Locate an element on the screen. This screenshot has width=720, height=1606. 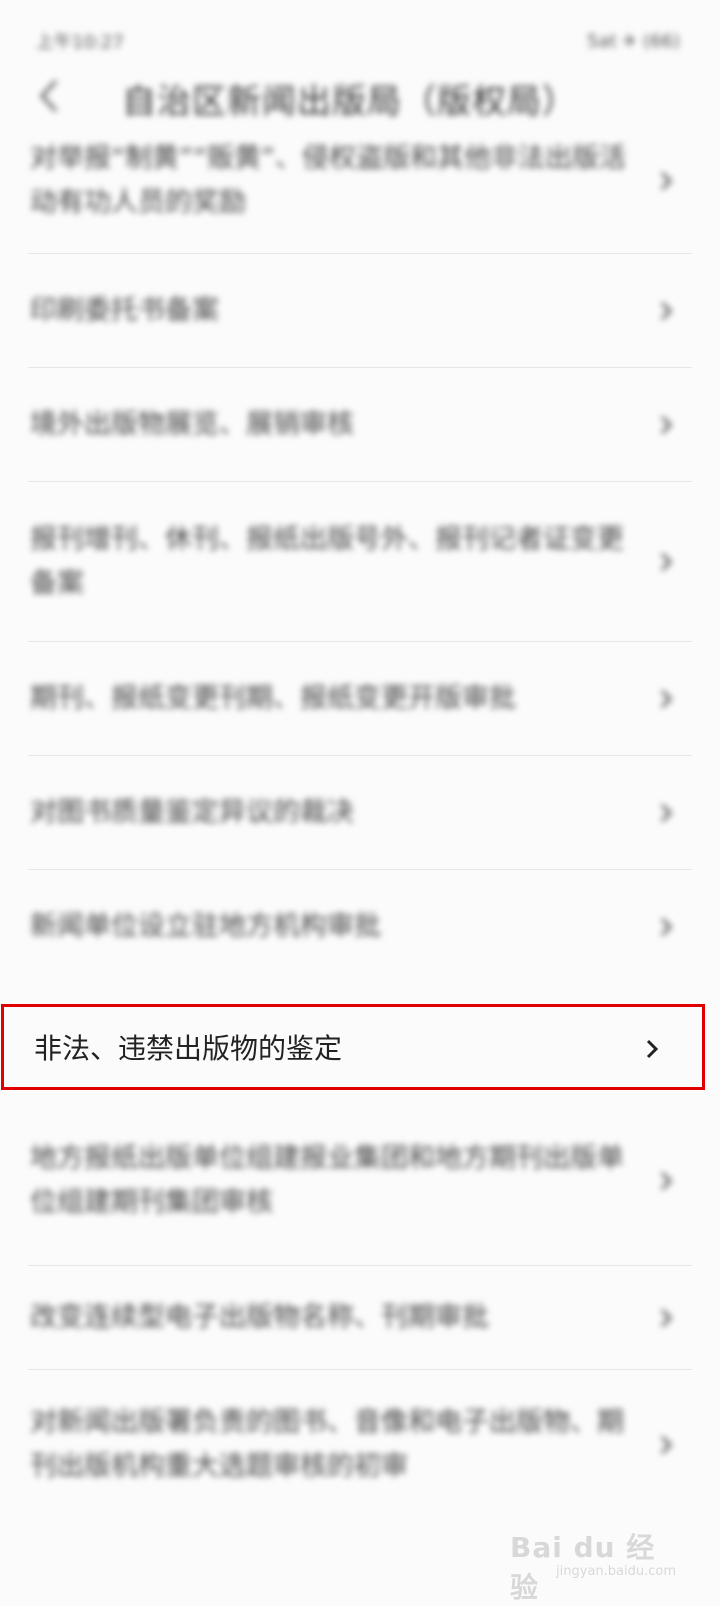
back-button is located at coordinates (49, 96).